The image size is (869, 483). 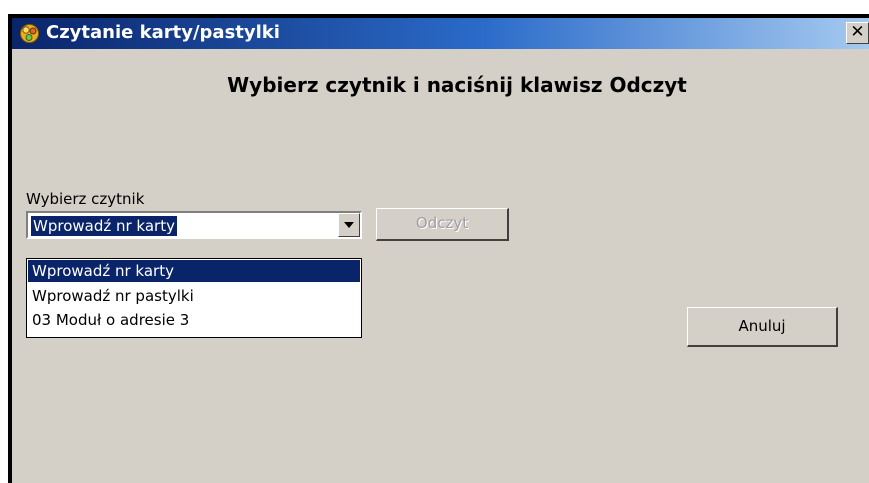 I want to click on dropdown-arrow-button, so click(x=349, y=225).